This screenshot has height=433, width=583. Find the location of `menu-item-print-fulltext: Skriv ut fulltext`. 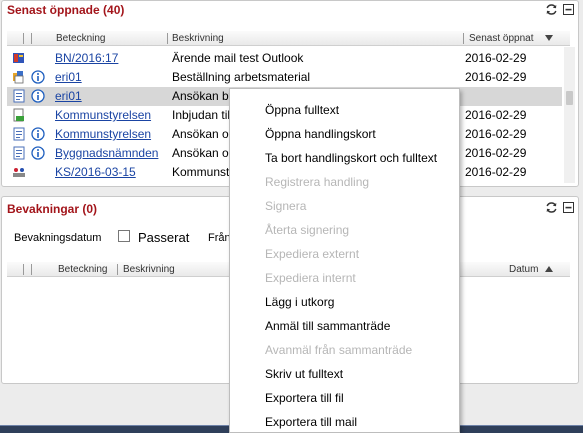

menu-item-print-fulltext: Skriv ut fulltext is located at coordinates (304, 374).